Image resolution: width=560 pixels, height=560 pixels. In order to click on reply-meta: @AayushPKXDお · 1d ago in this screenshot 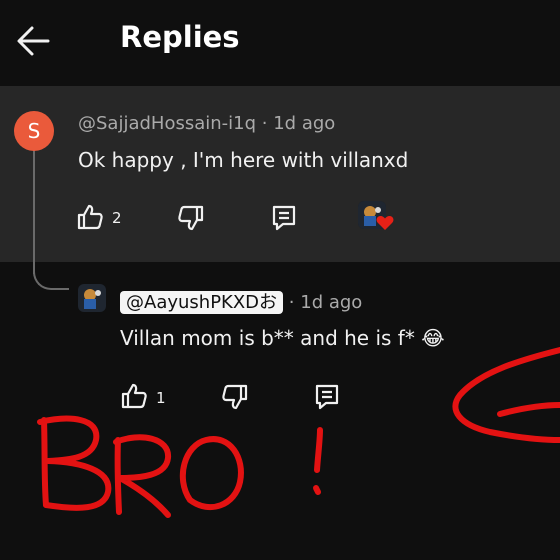, I will do `click(241, 301)`.